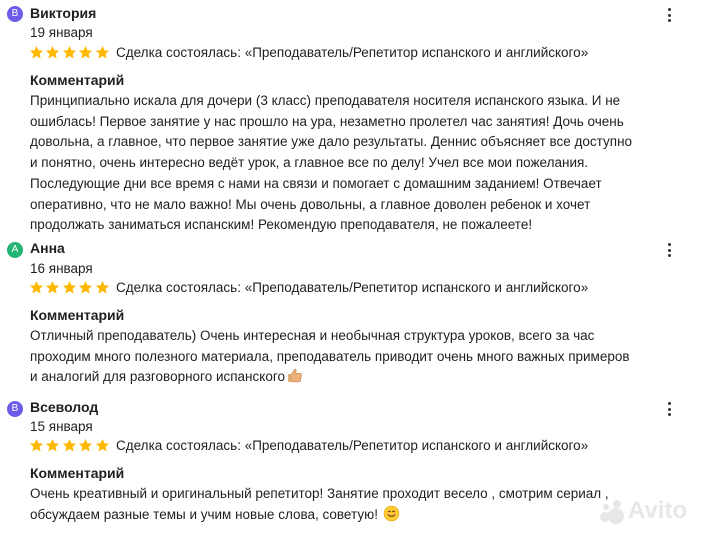 This screenshot has width=707, height=540. Describe the element at coordinates (294, 379) in the screenshot. I see `thumbs-up-icon` at that location.